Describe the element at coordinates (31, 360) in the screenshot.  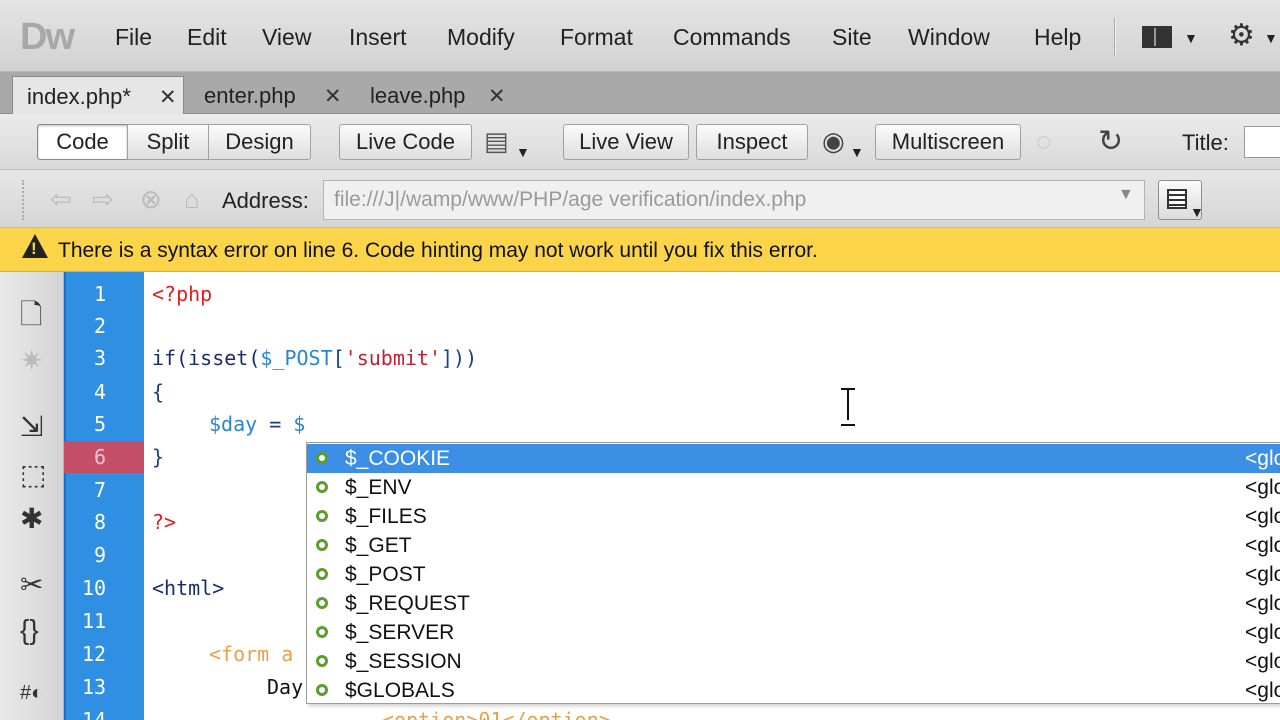
I see `show-code-navigator-icon: ✷` at that location.